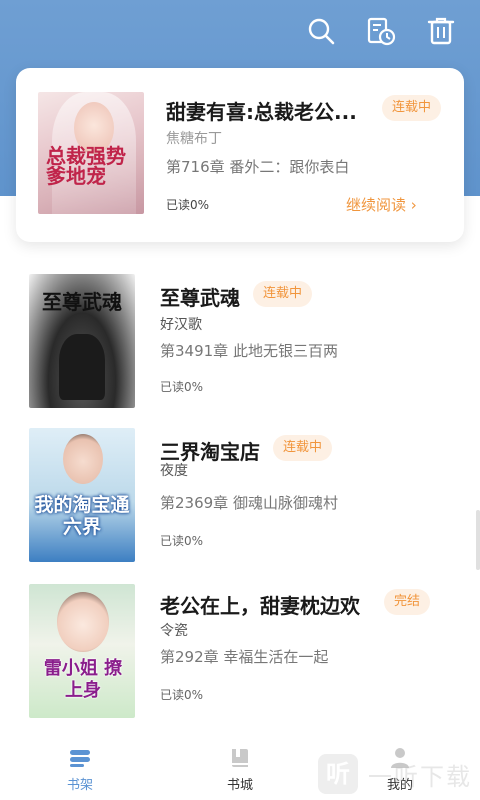 Image resolution: width=480 pixels, height=800 pixels. I want to click on latest-chapter: 第3491章 此地无银三百两, so click(249, 351).